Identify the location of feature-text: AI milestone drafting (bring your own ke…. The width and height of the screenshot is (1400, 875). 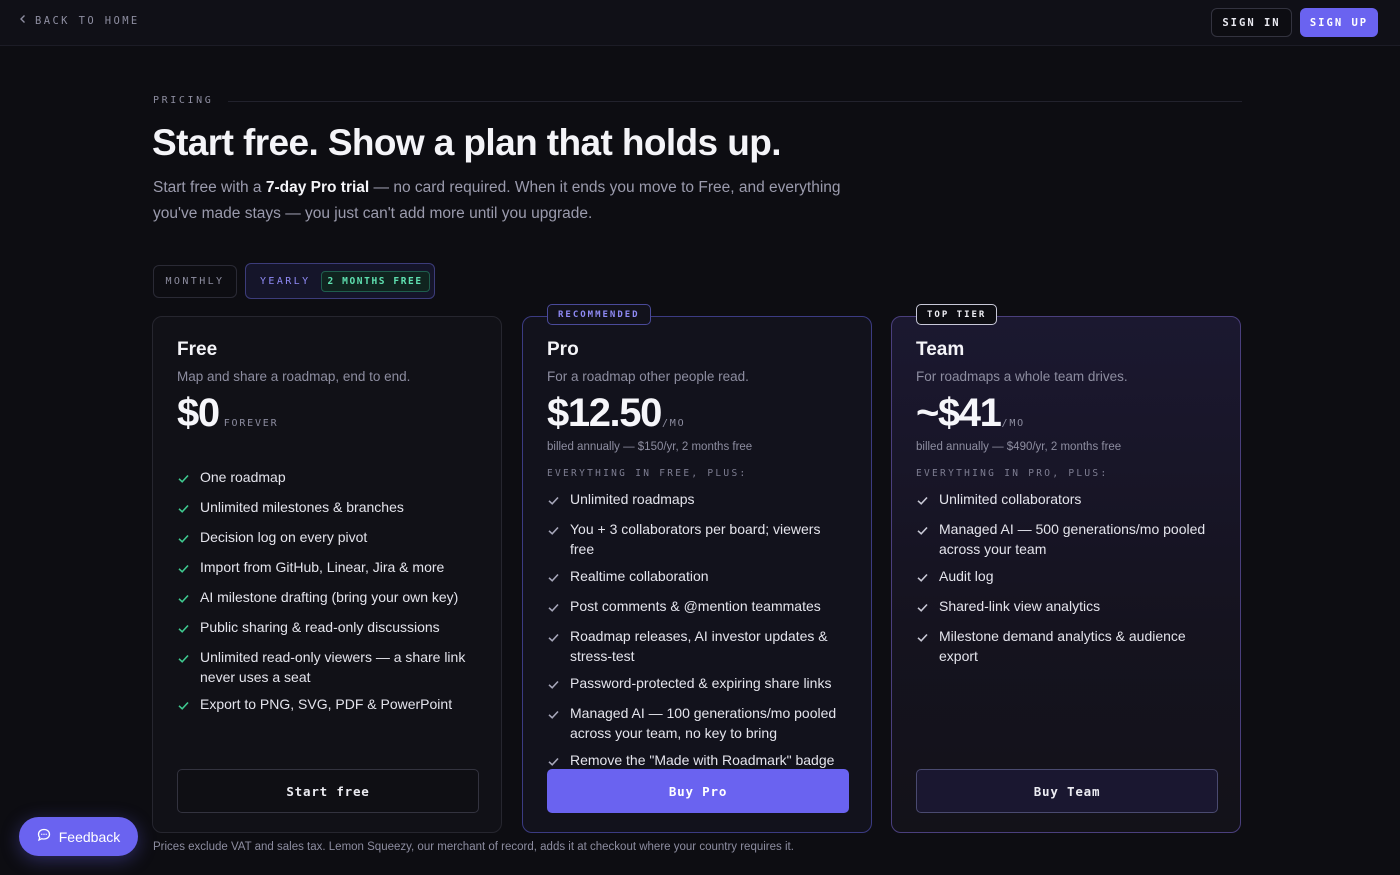
(329, 597).